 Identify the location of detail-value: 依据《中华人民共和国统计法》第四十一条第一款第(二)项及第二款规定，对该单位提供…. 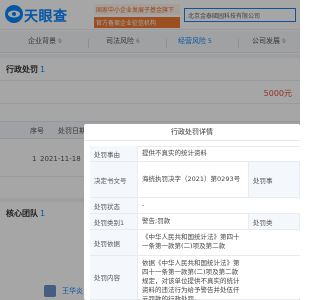
(191, 279).